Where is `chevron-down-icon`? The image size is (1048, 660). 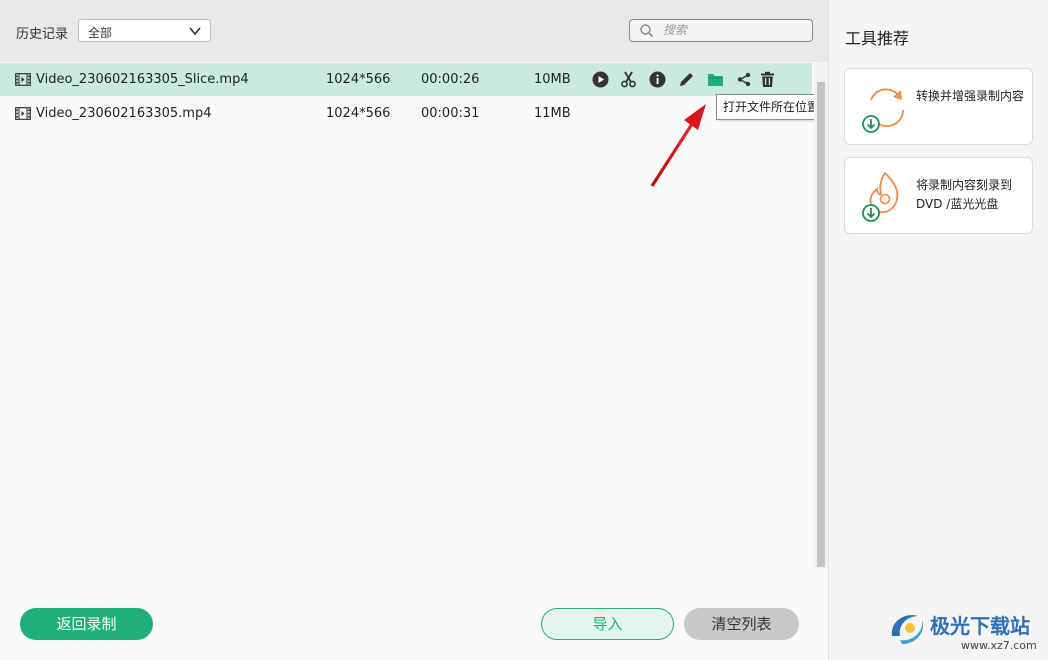
chevron-down-icon is located at coordinates (195, 31).